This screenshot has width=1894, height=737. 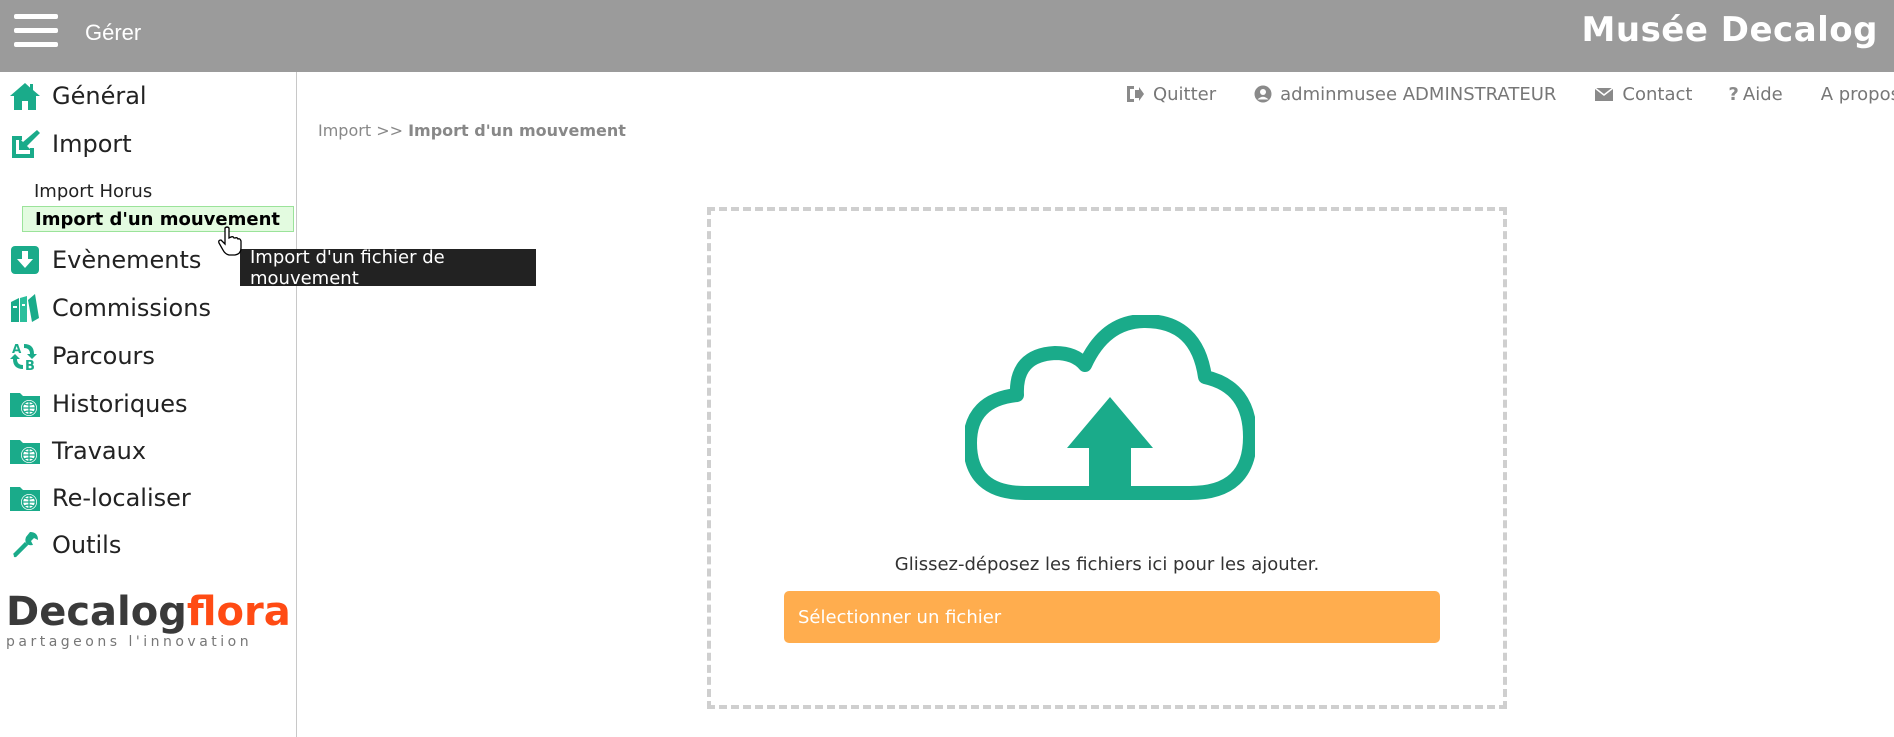 I want to click on sidebar-item-historiques: Historiques, so click(x=150, y=404).